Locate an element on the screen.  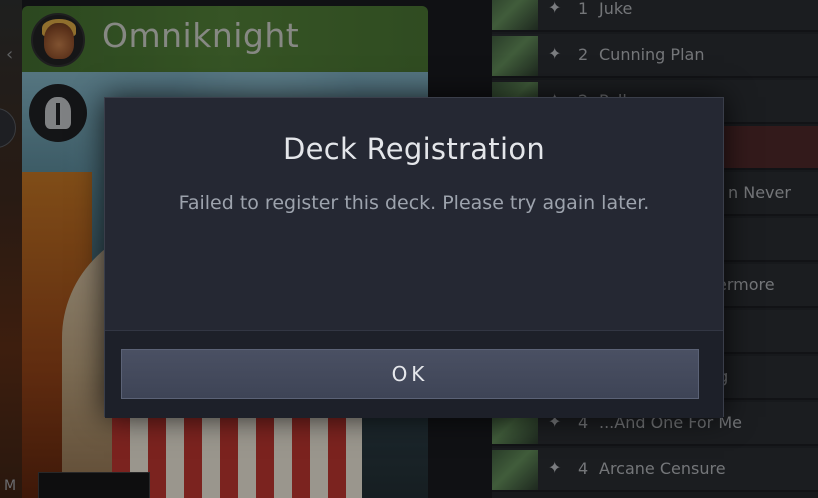
dialog-title: Deck Registration is located at coordinates (414, 149).